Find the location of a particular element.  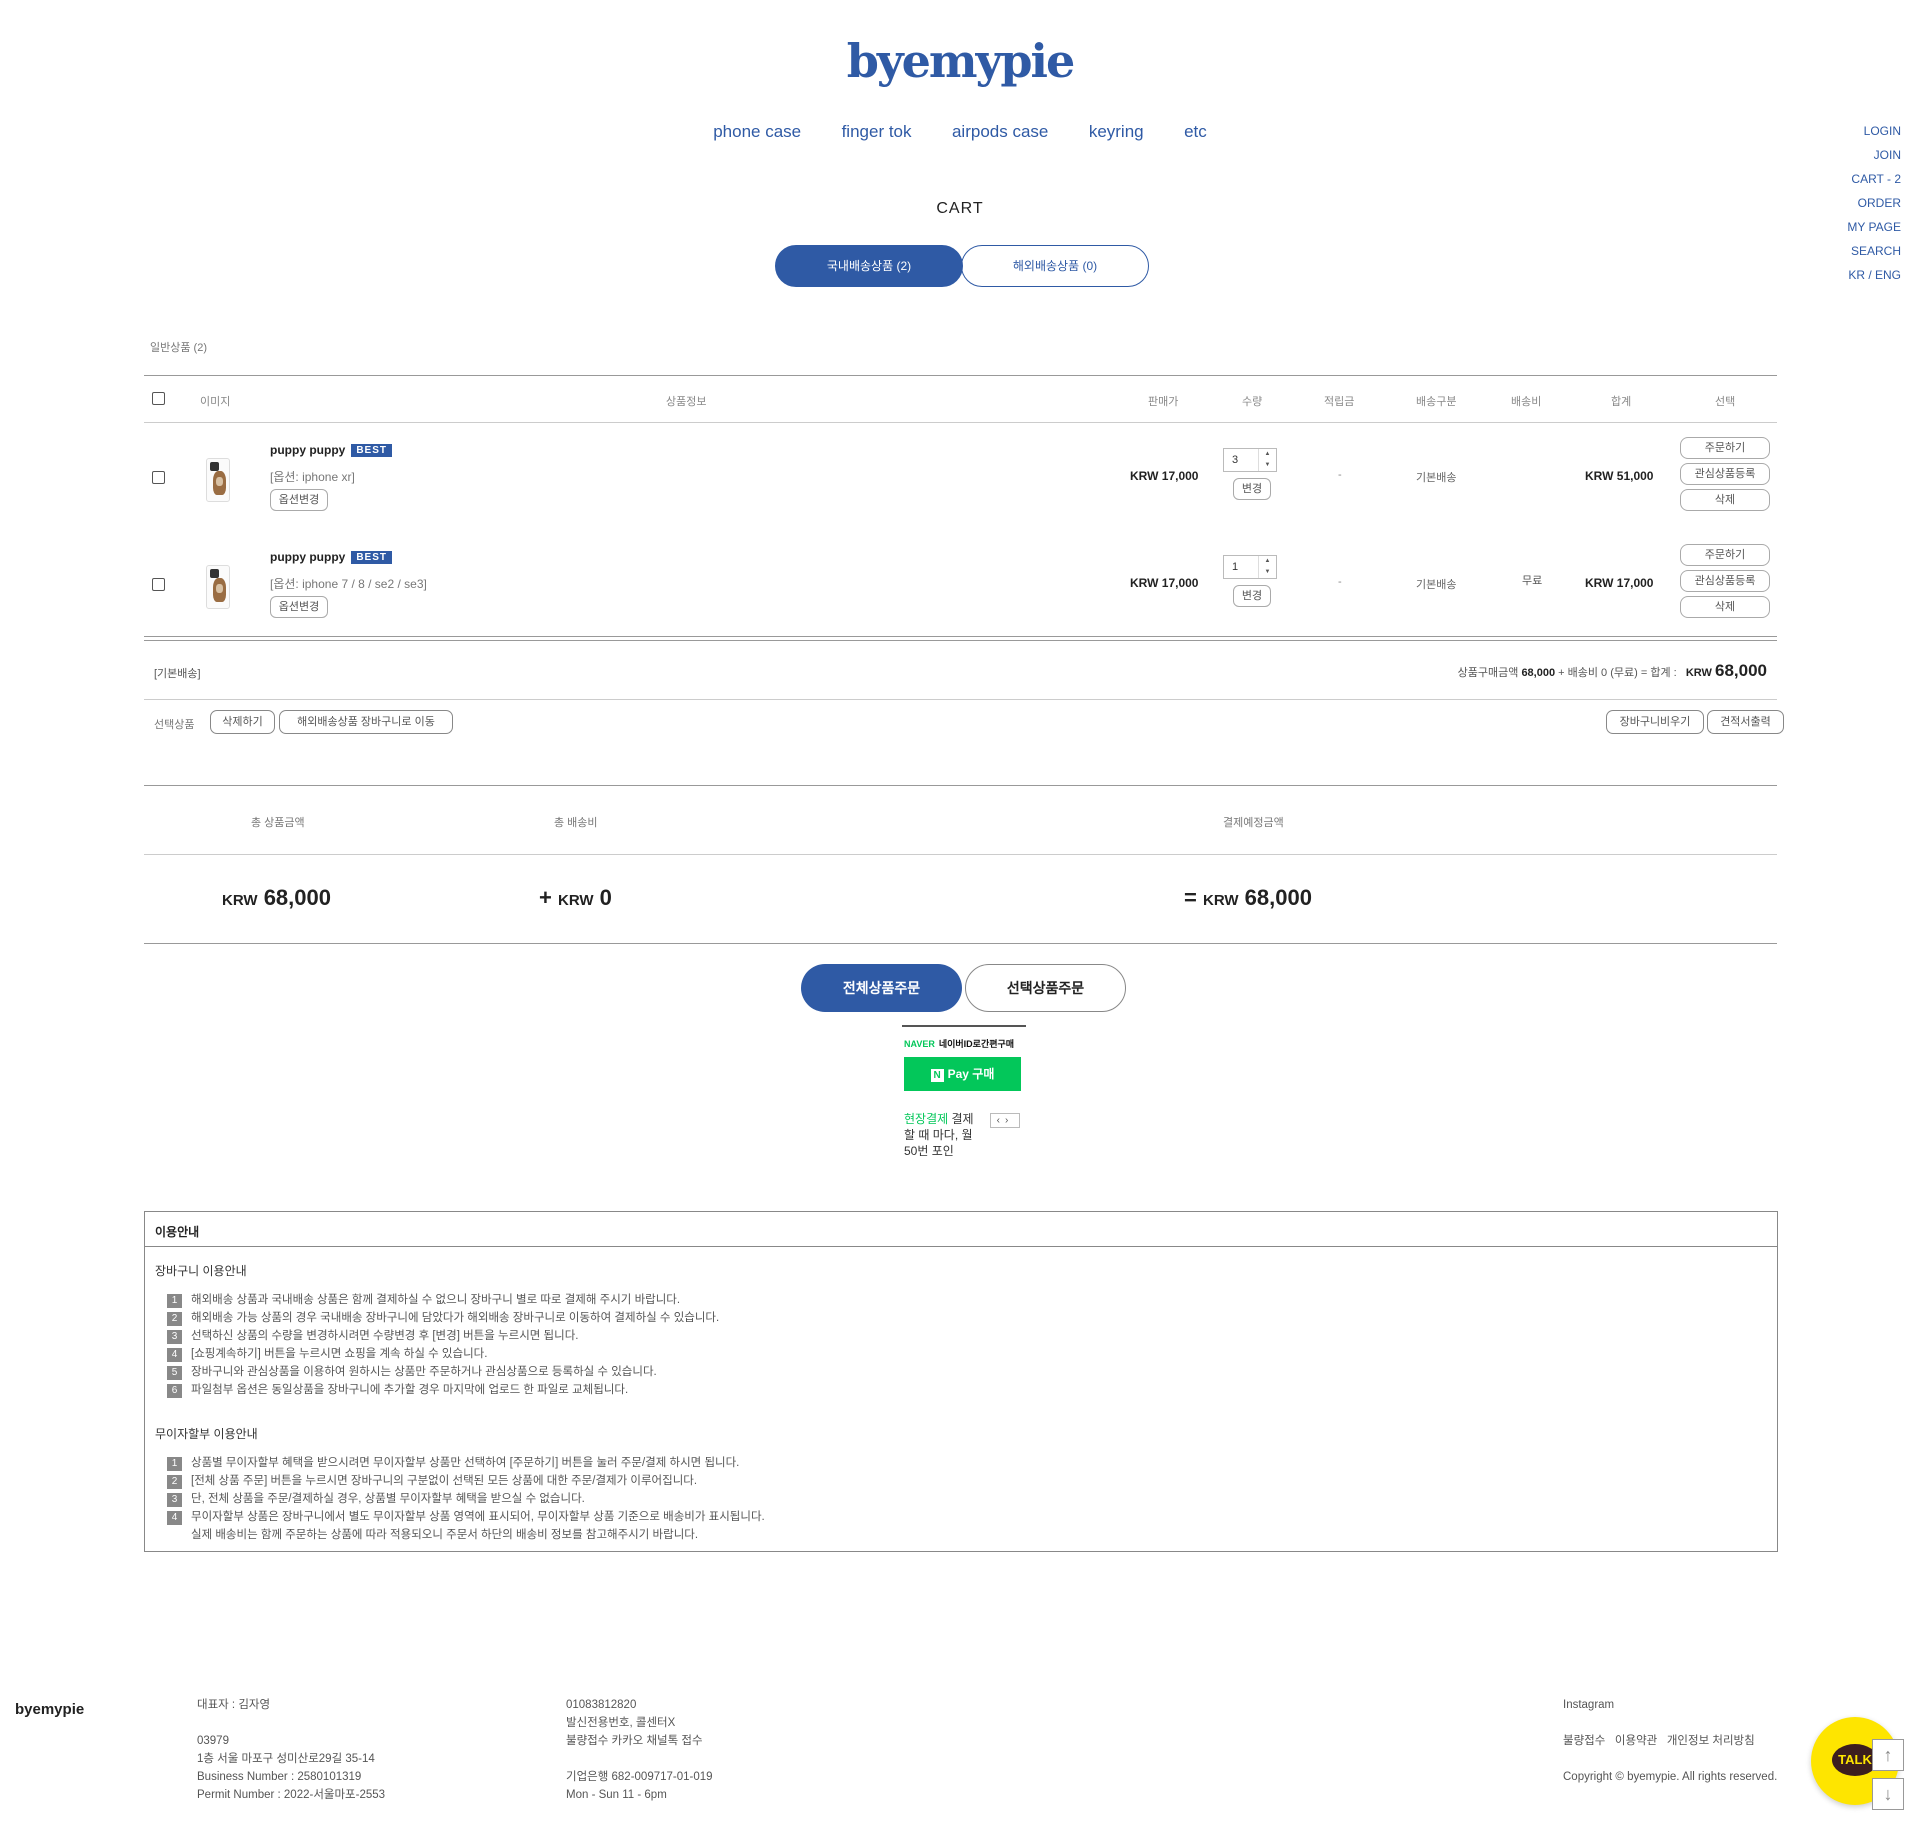

naver-pay-button: N Pay 구매 is located at coordinates (962, 1074).